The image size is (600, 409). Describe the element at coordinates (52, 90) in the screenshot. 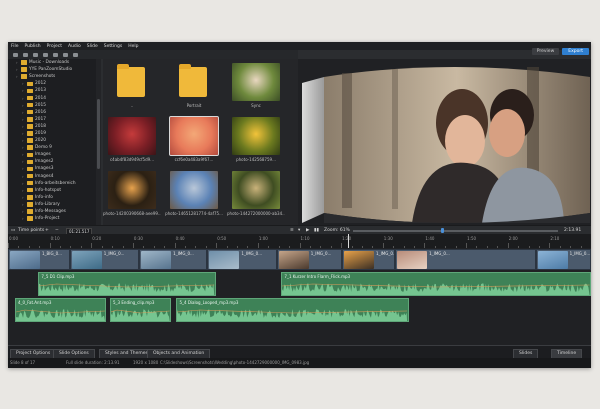

I see `tree-item: › 2013` at that location.